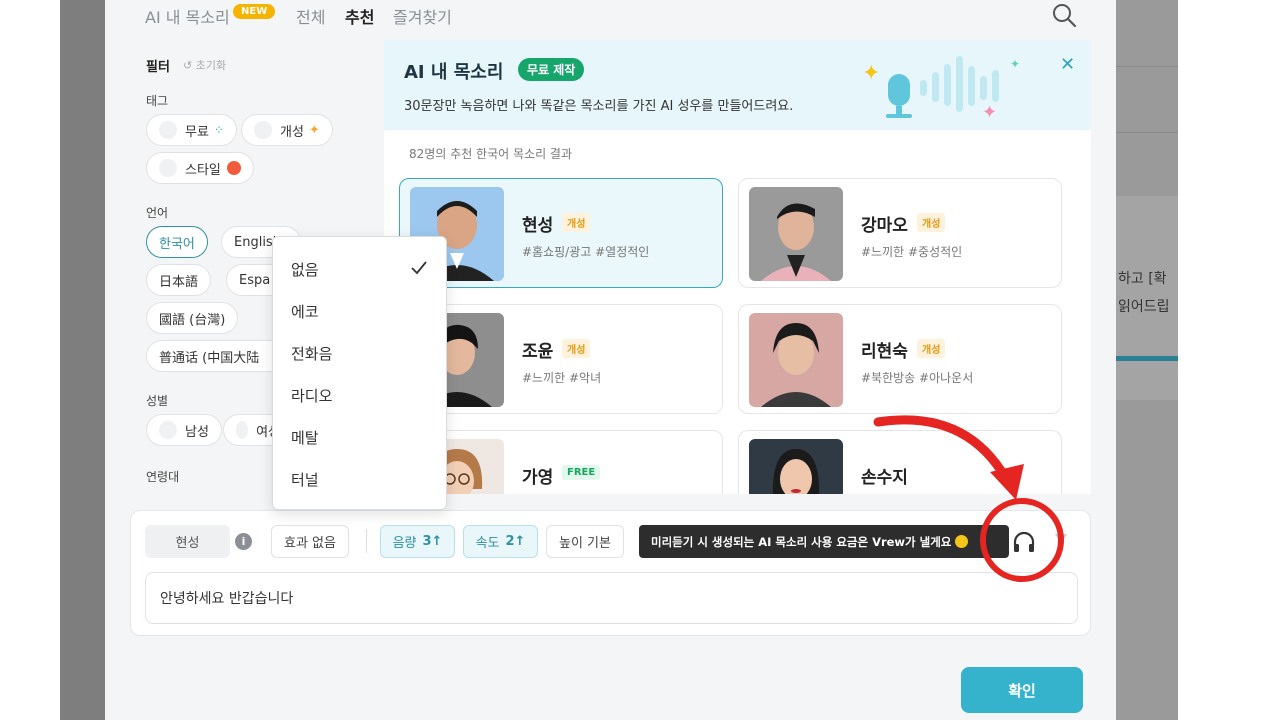 This screenshot has height=720, width=1280. I want to click on tag-chip-free: 무료 ⁘, so click(191, 130).